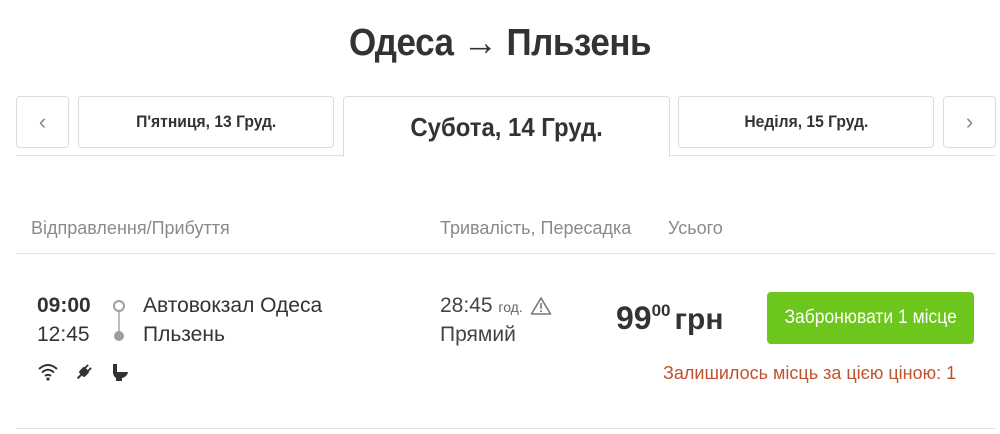 This screenshot has height=434, width=1000. I want to click on transfer-type: Прямий, so click(478, 334).